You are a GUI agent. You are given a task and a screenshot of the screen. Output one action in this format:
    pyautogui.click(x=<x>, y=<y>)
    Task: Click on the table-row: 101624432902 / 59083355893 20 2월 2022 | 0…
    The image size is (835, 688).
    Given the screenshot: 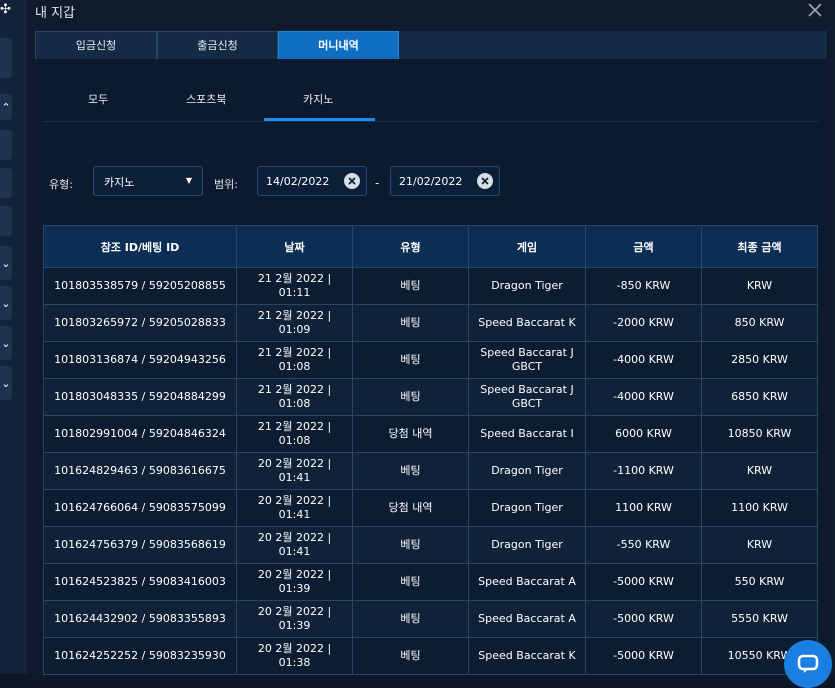 What is the action you would take?
    pyautogui.click(x=430, y=619)
    